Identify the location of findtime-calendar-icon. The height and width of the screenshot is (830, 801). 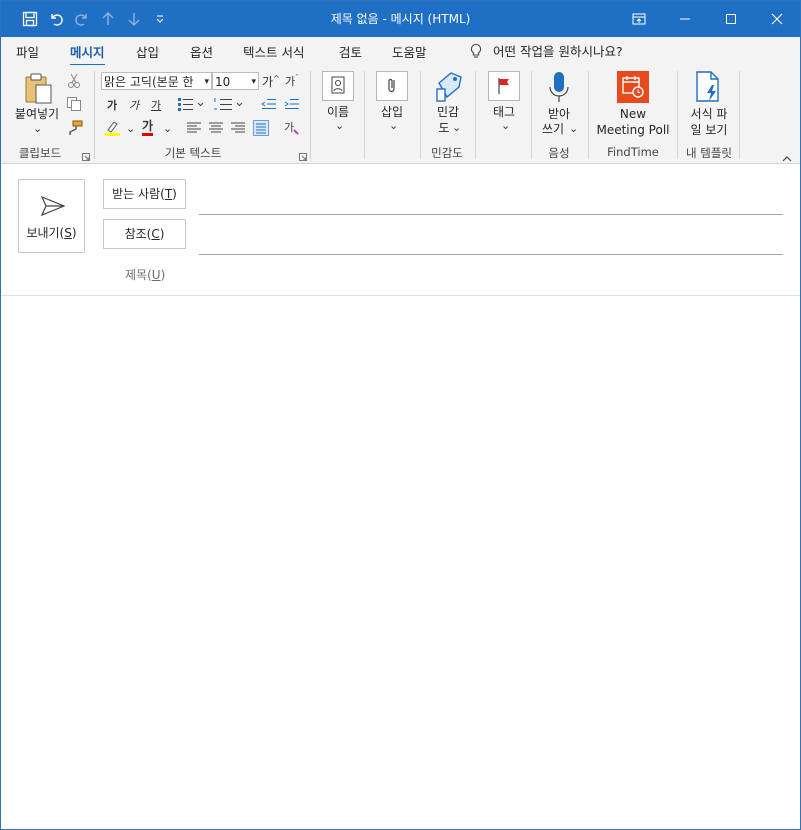
(633, 87).